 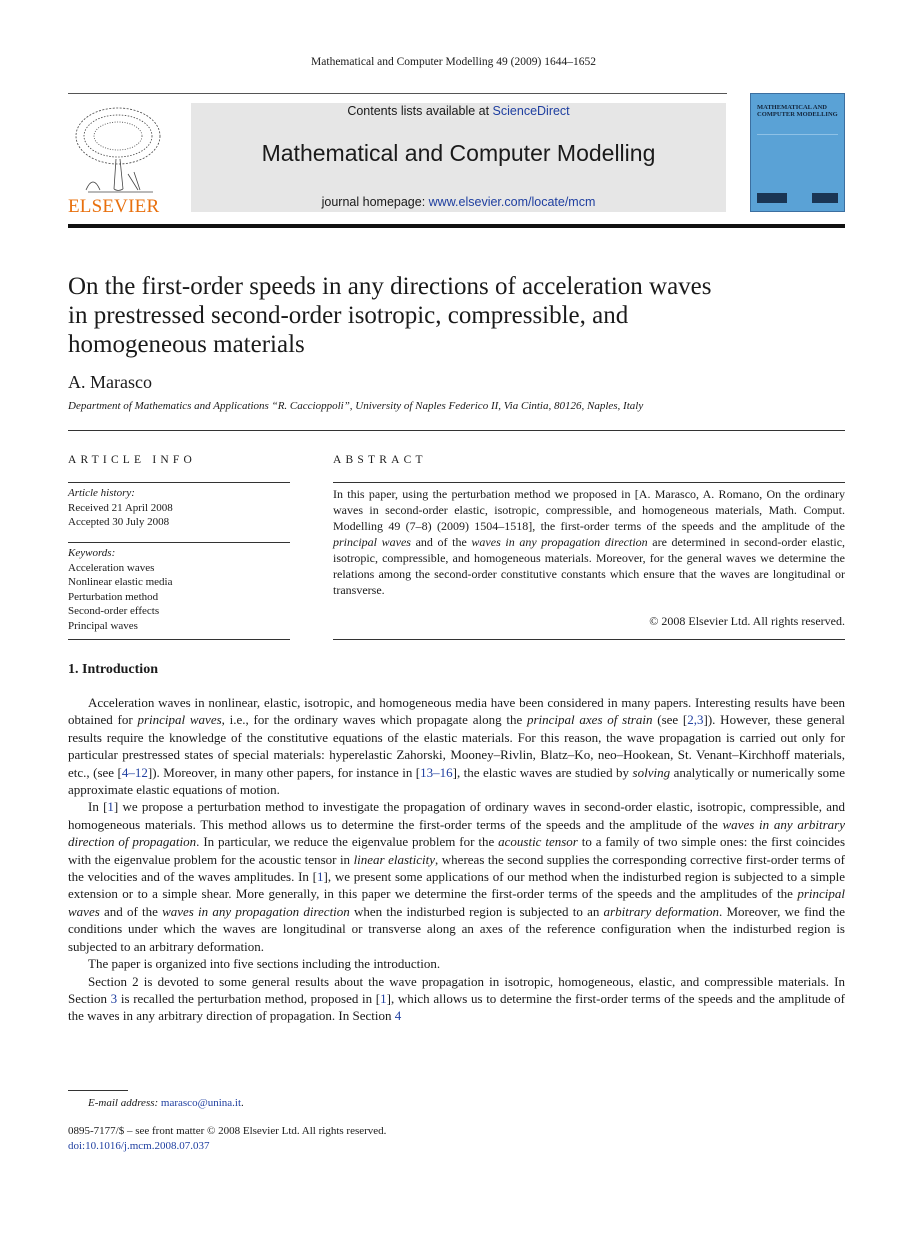 I want to click on keywords-label: Keywords:, so click(x=92, y=553).